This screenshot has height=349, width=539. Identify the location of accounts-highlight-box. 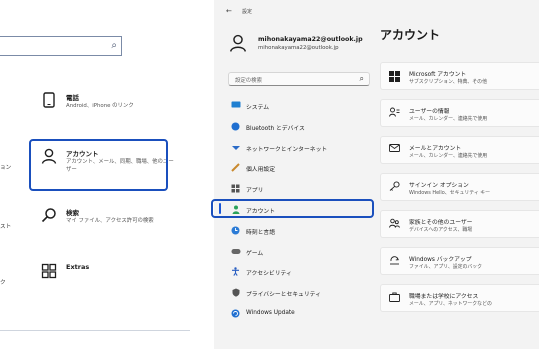
(98, 165).